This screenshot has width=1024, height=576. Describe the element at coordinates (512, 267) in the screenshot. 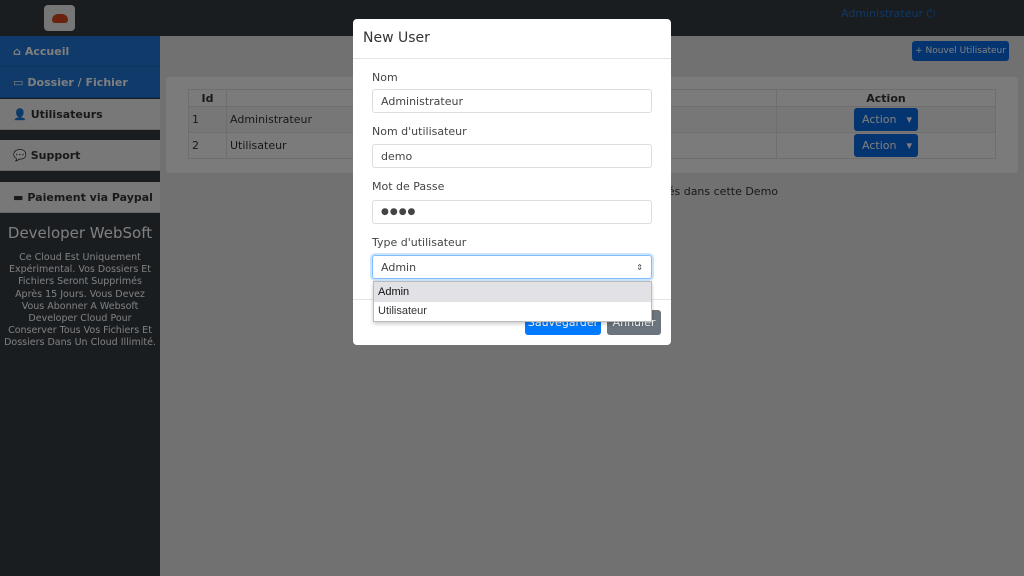

I see `user-type-select: Admin ⇕` at that location.